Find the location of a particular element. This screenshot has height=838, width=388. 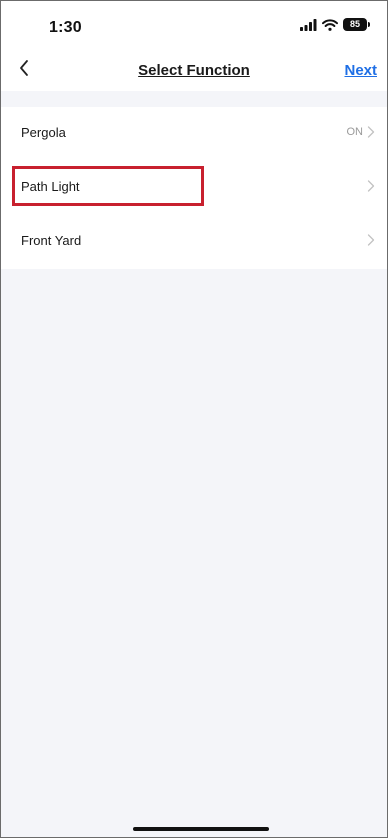

status-icons: 85 is located at coordinates (335, 24).